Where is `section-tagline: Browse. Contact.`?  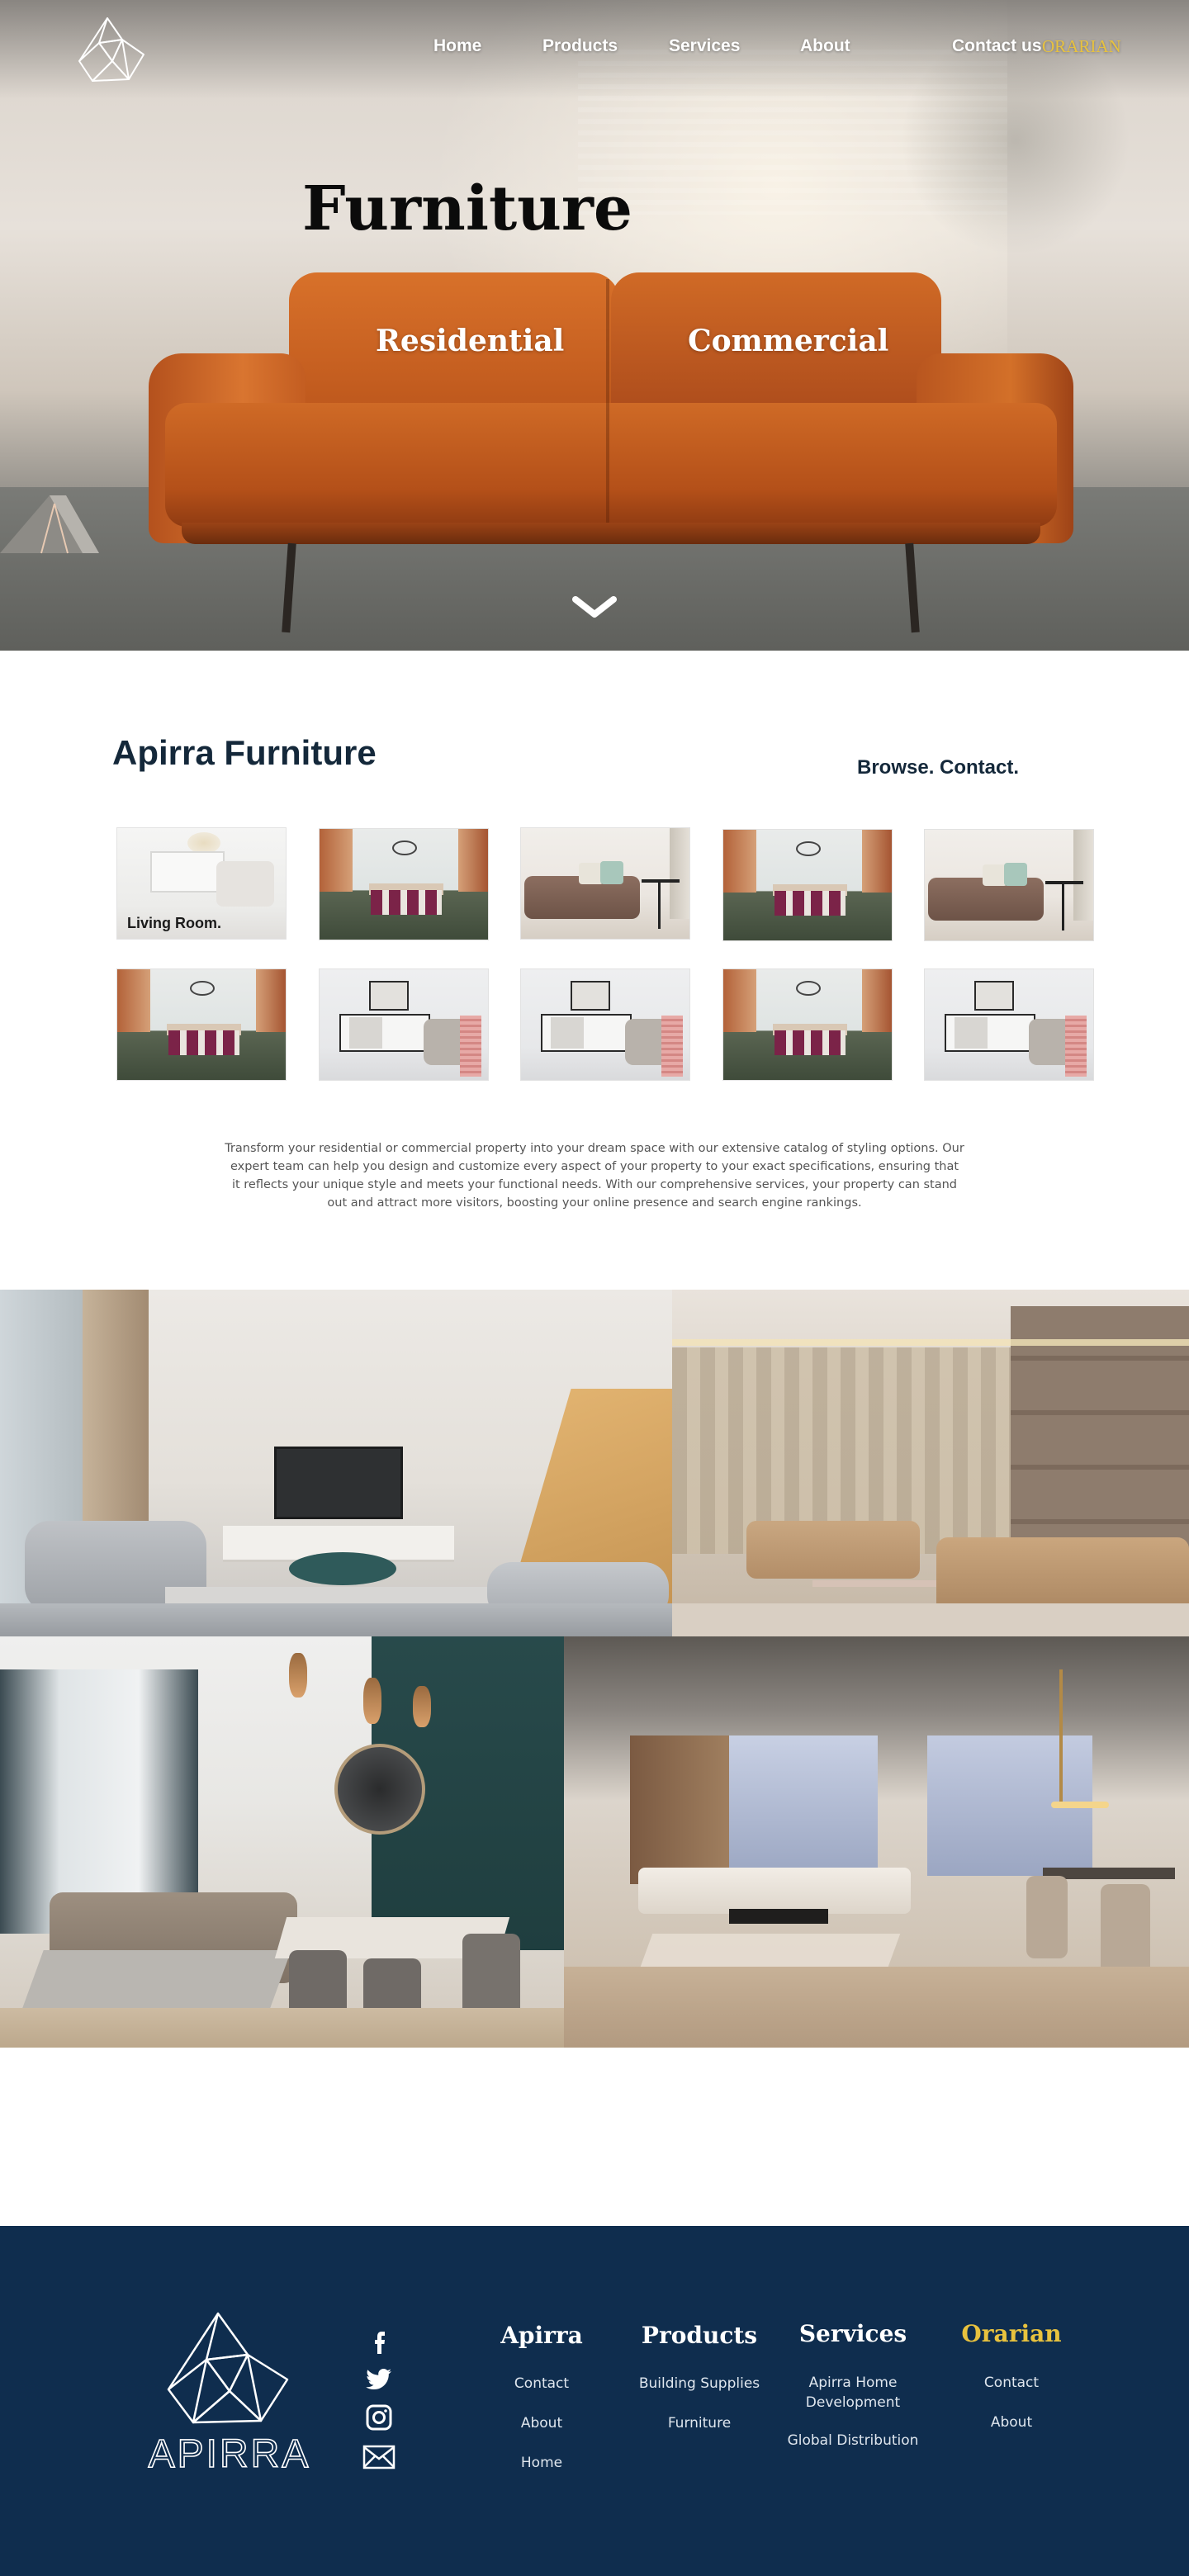 section-tagline: Browse. Contact. is located at coordinates (938, 767).